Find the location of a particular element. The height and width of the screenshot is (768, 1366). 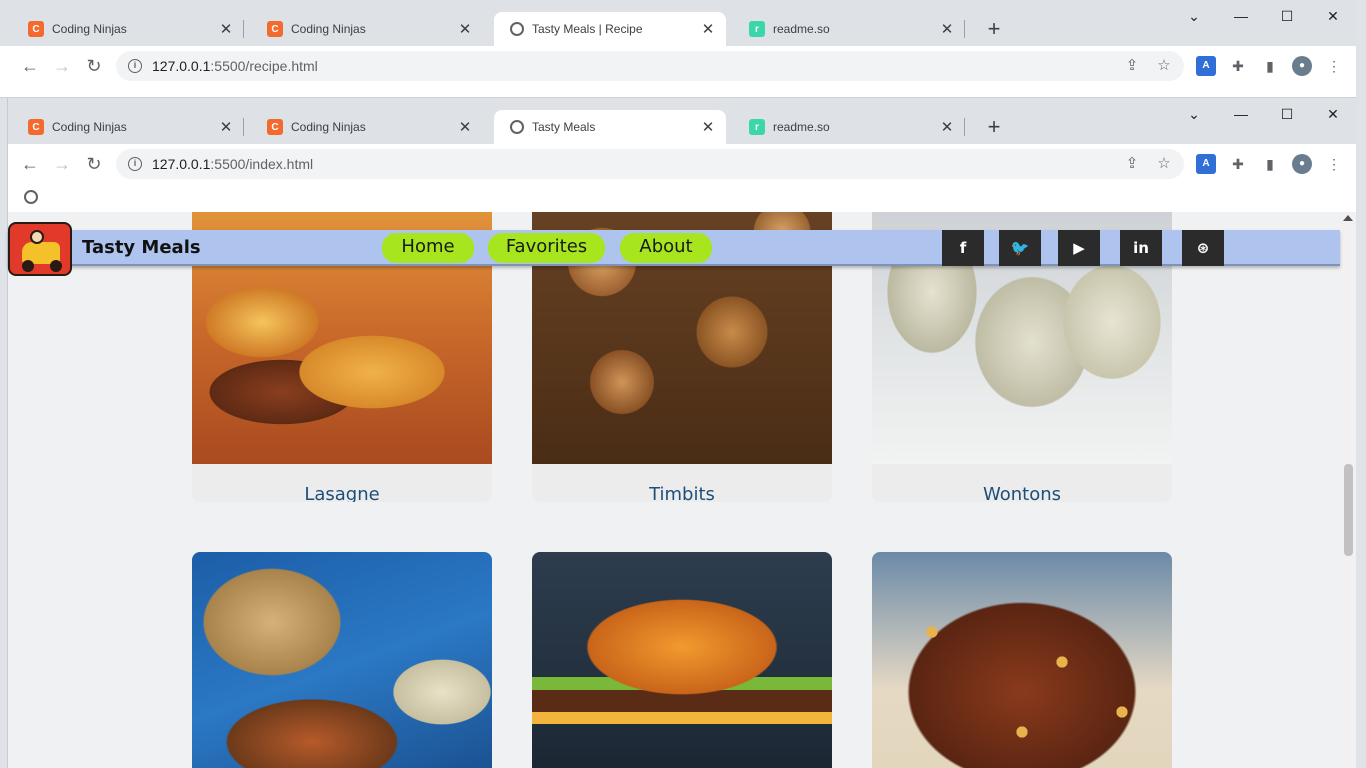

nav-home: Home is located at coordinates (428, 248).